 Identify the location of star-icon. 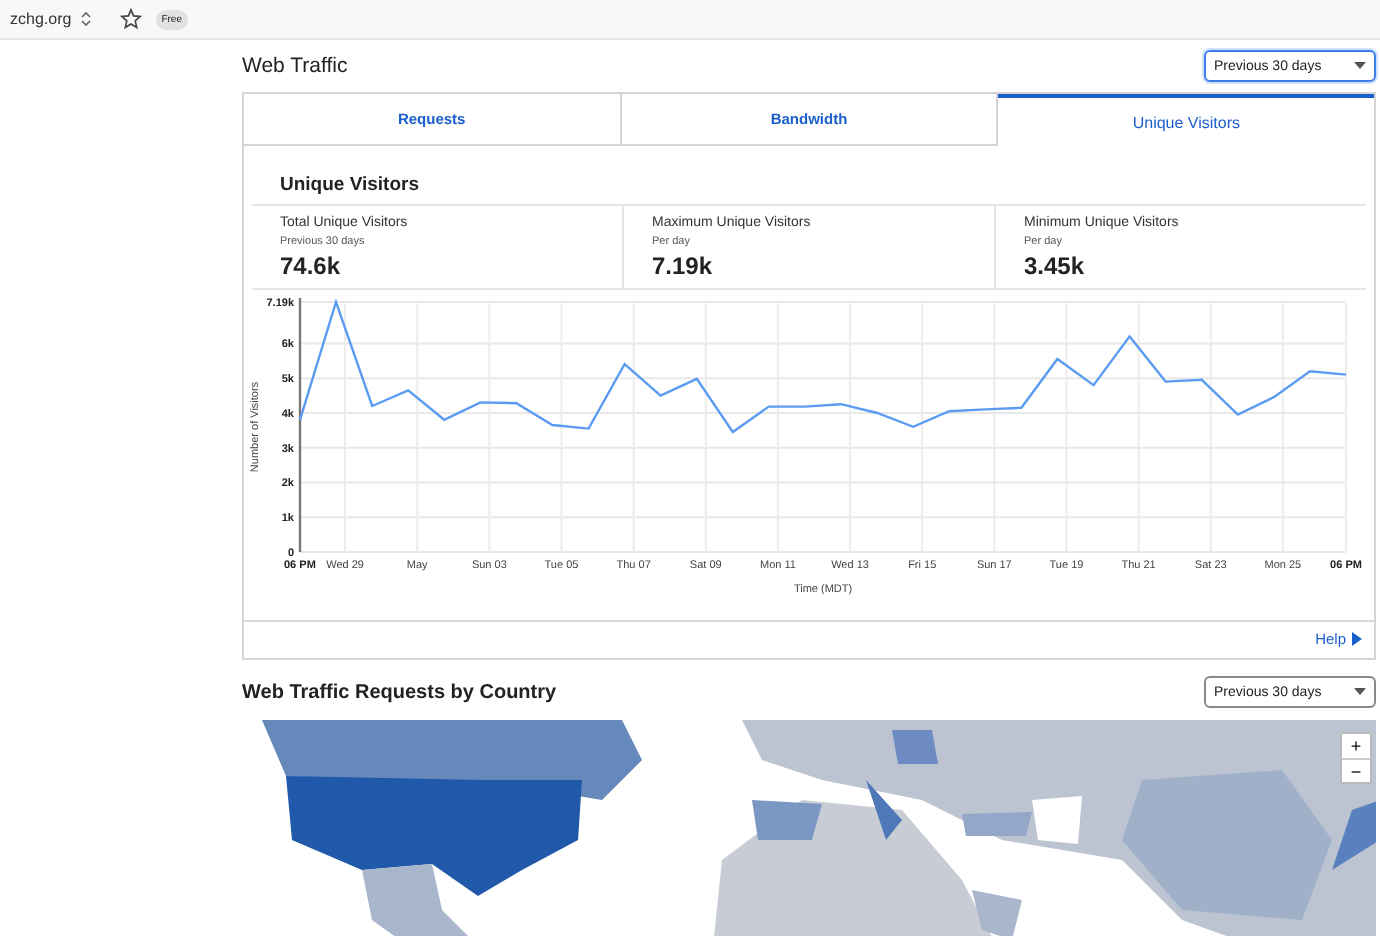
(130, 19).